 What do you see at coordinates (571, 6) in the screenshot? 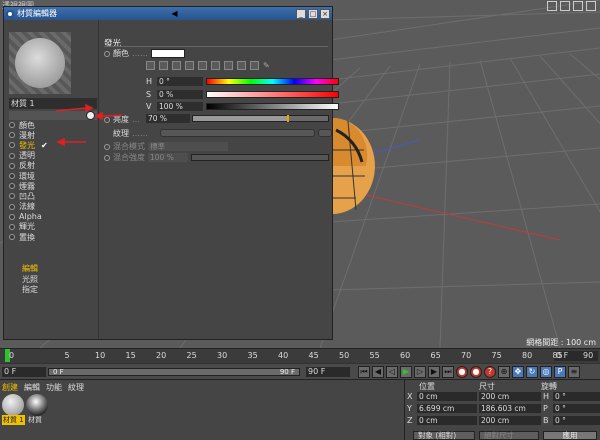
I see `viewport-nav-icons` at bounding box center [571, 6].